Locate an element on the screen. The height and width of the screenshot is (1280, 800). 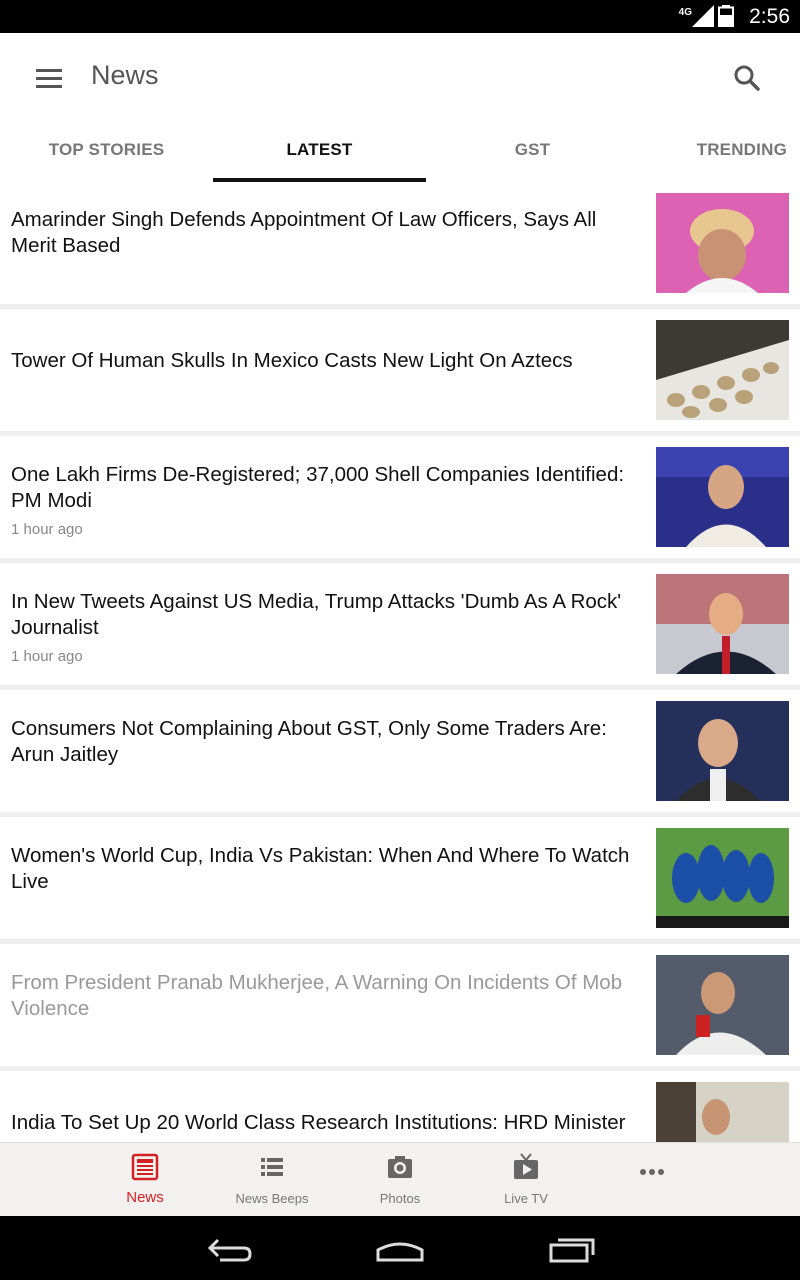
nav-news-beeps: News Beeps is located at coordinates (272, 1180).